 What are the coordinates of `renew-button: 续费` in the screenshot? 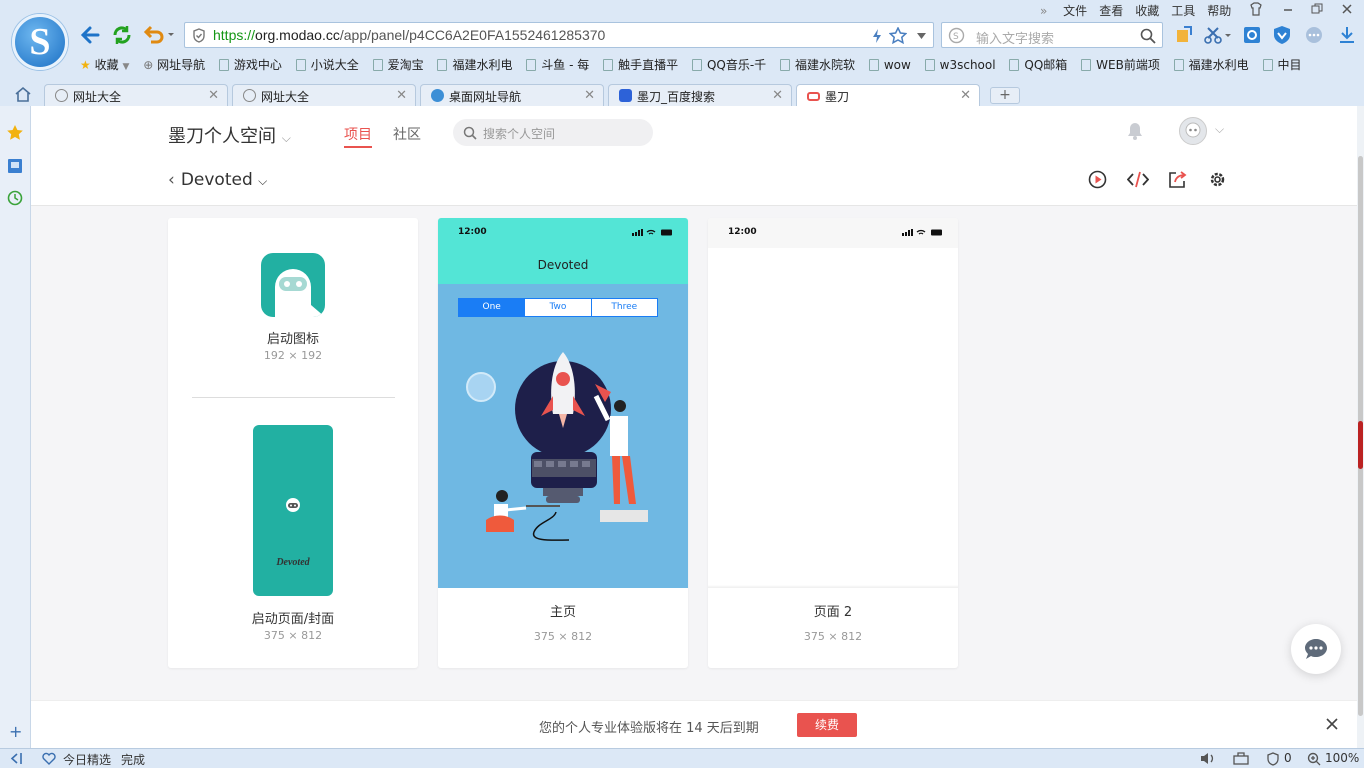 It's located at (827, 725).